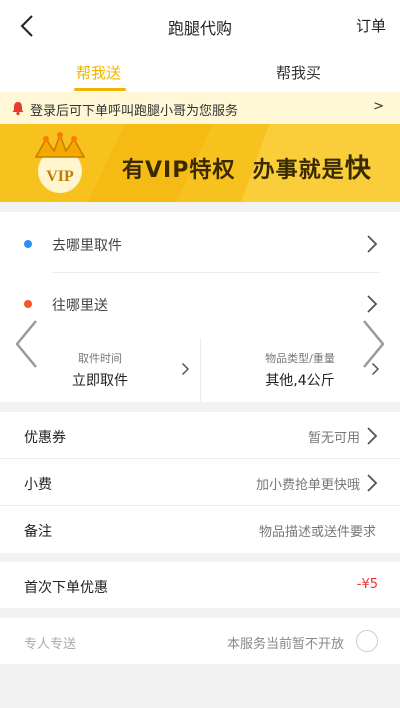  Describe the element at coordinates (80, 306) in the screenshot. I see `delivery-address-label: 往哪里送` at that location.